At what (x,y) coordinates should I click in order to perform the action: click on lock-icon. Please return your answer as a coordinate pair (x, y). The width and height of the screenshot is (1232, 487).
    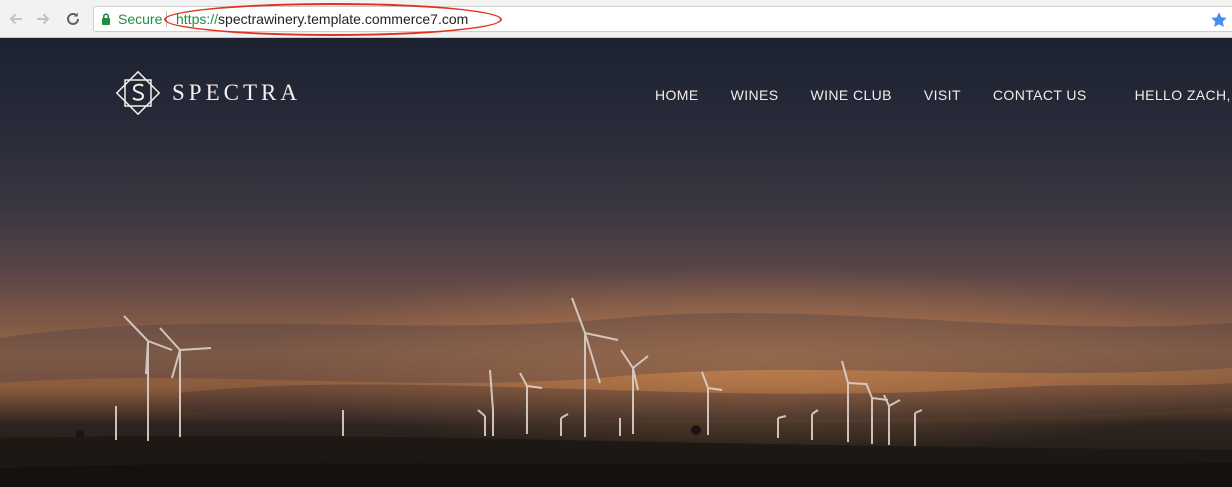
    Looking at the image, I should click on (106, 19).